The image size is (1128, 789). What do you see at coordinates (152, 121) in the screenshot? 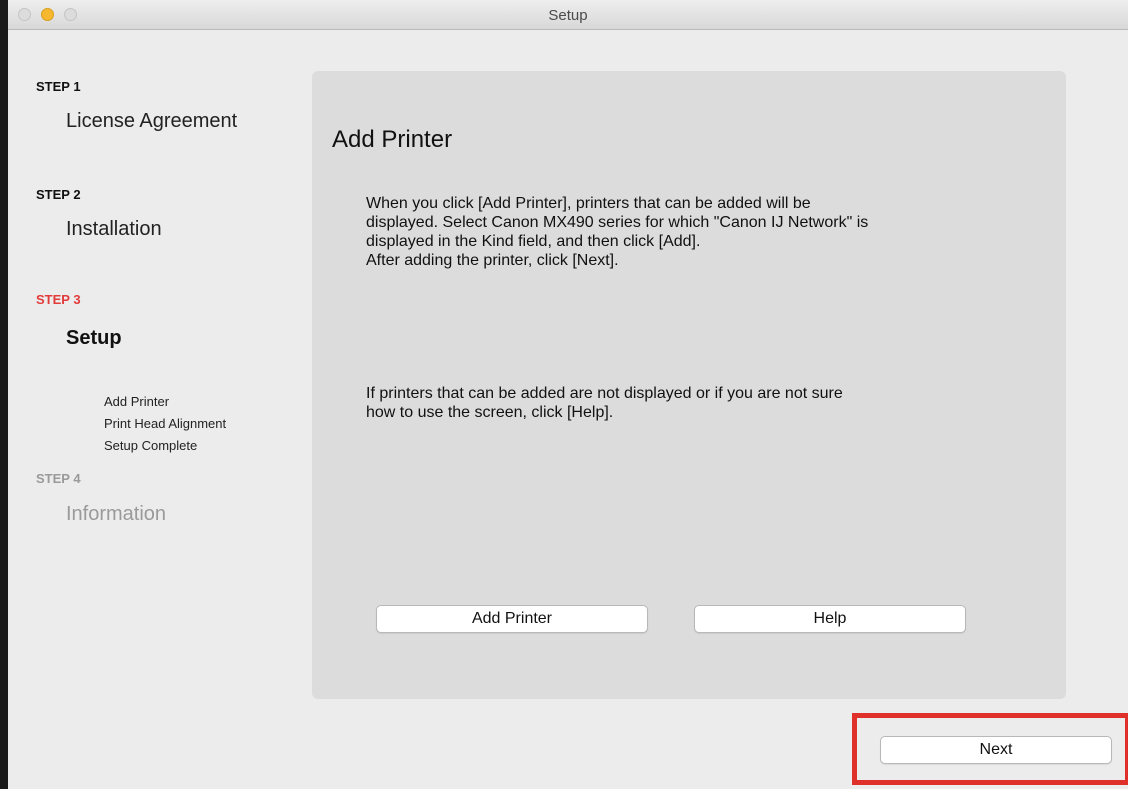
I see `step-1-name: License Agreement` at bounding box center [152, 121].